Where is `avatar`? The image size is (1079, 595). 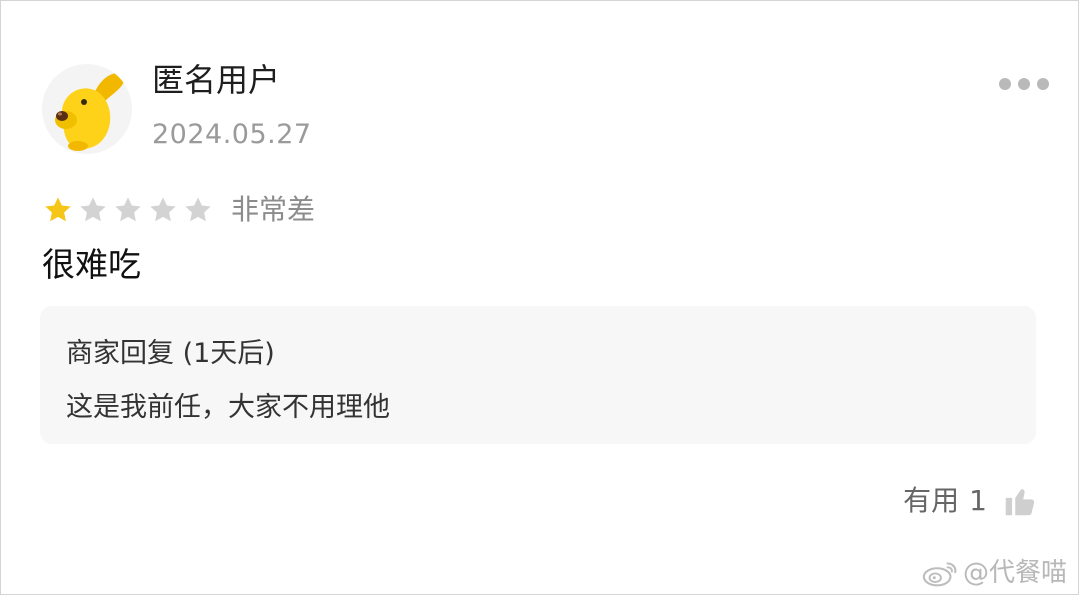 avatar is located at coordinates (87, 109).